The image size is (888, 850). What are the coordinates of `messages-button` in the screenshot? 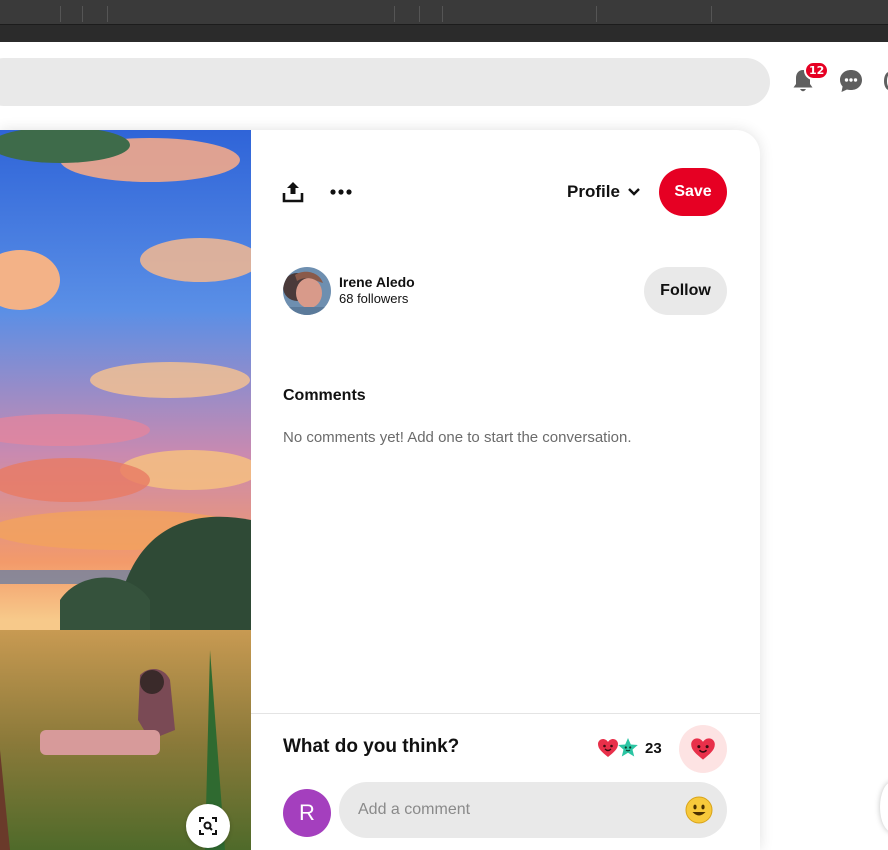 It's located at (851, 81).